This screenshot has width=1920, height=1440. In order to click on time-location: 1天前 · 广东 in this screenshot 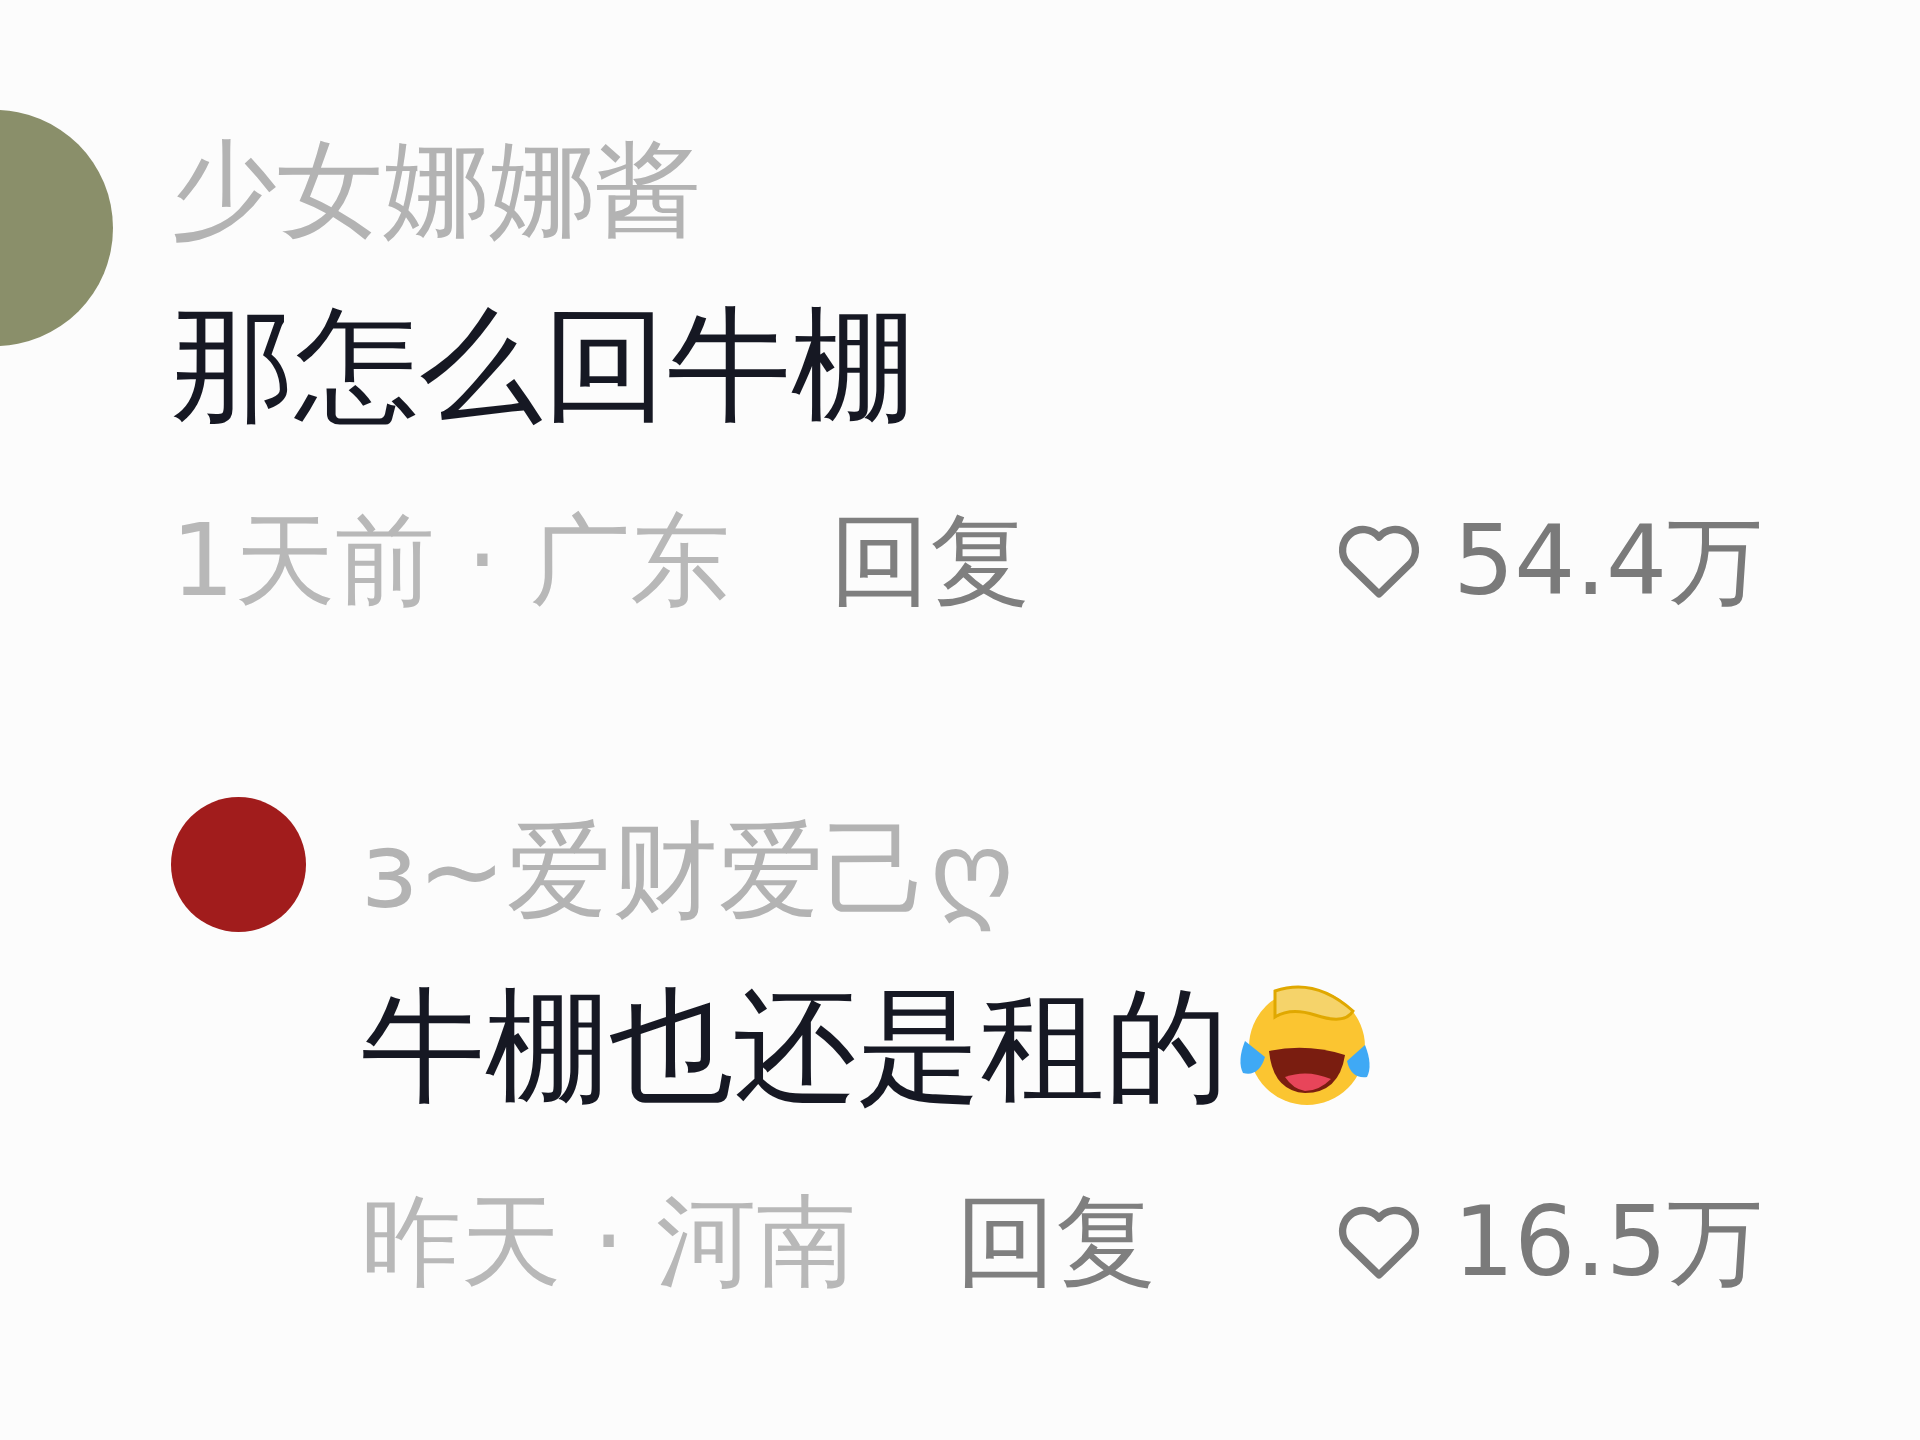, I will do `click(450, 561)`.